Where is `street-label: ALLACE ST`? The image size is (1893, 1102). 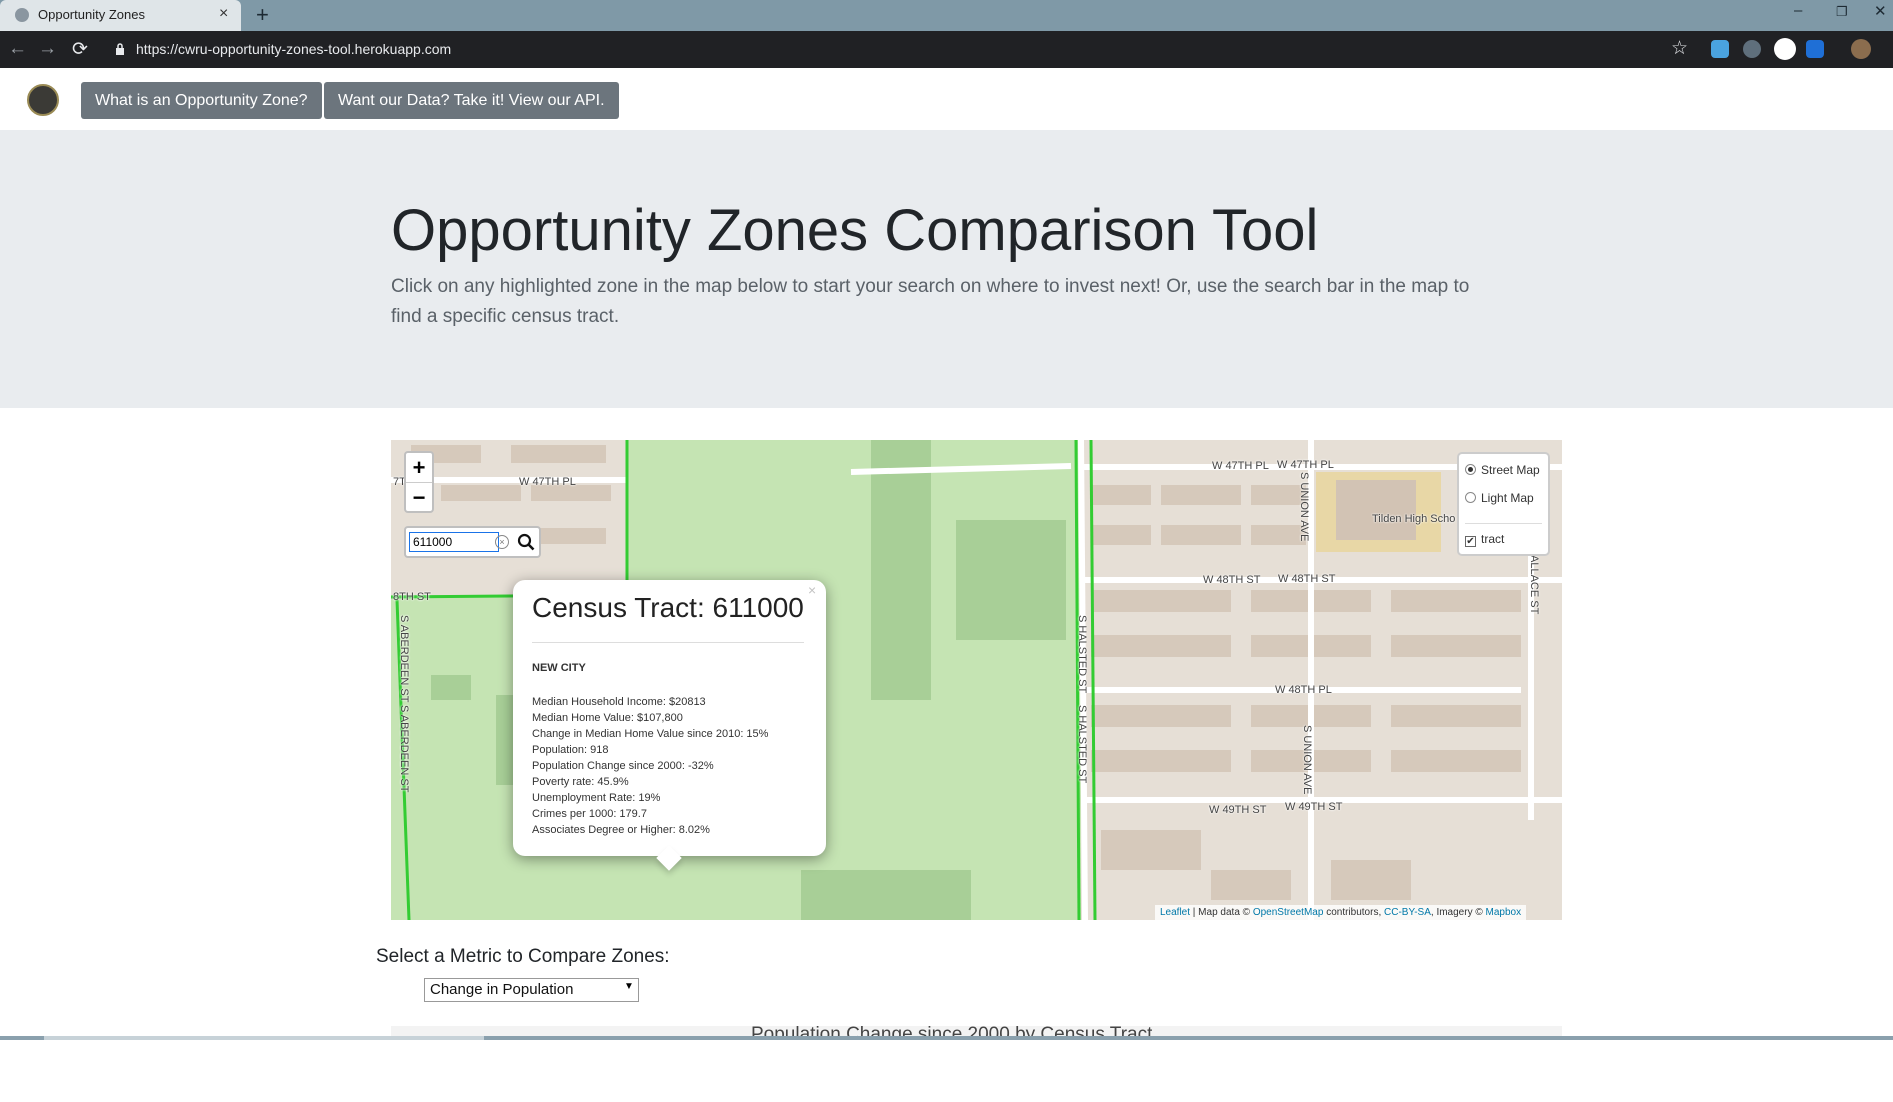
street-label: ALLACE ST is located at coordinates (1534, 585).